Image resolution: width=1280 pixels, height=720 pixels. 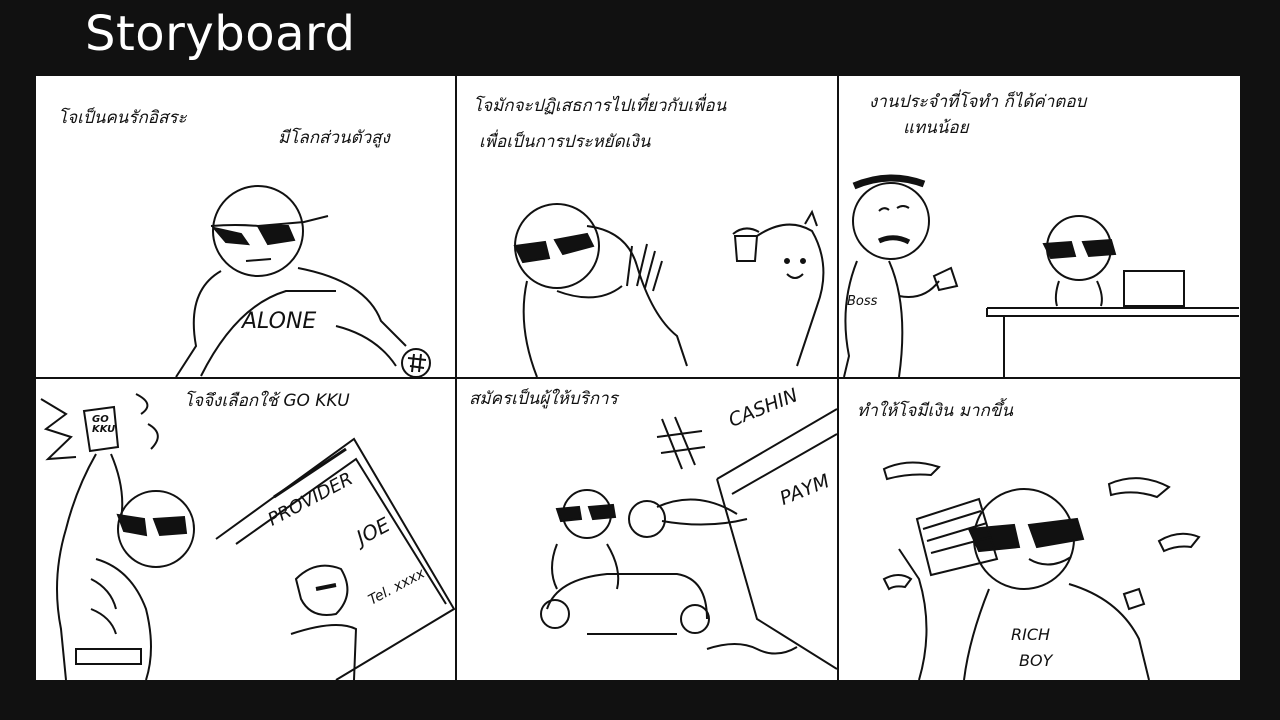 I want to click on panel-3: งานประจำที่โจทำ ก็ได้ค่าตอบ แทนน้อย Boss, so click(x=1039, y=226).